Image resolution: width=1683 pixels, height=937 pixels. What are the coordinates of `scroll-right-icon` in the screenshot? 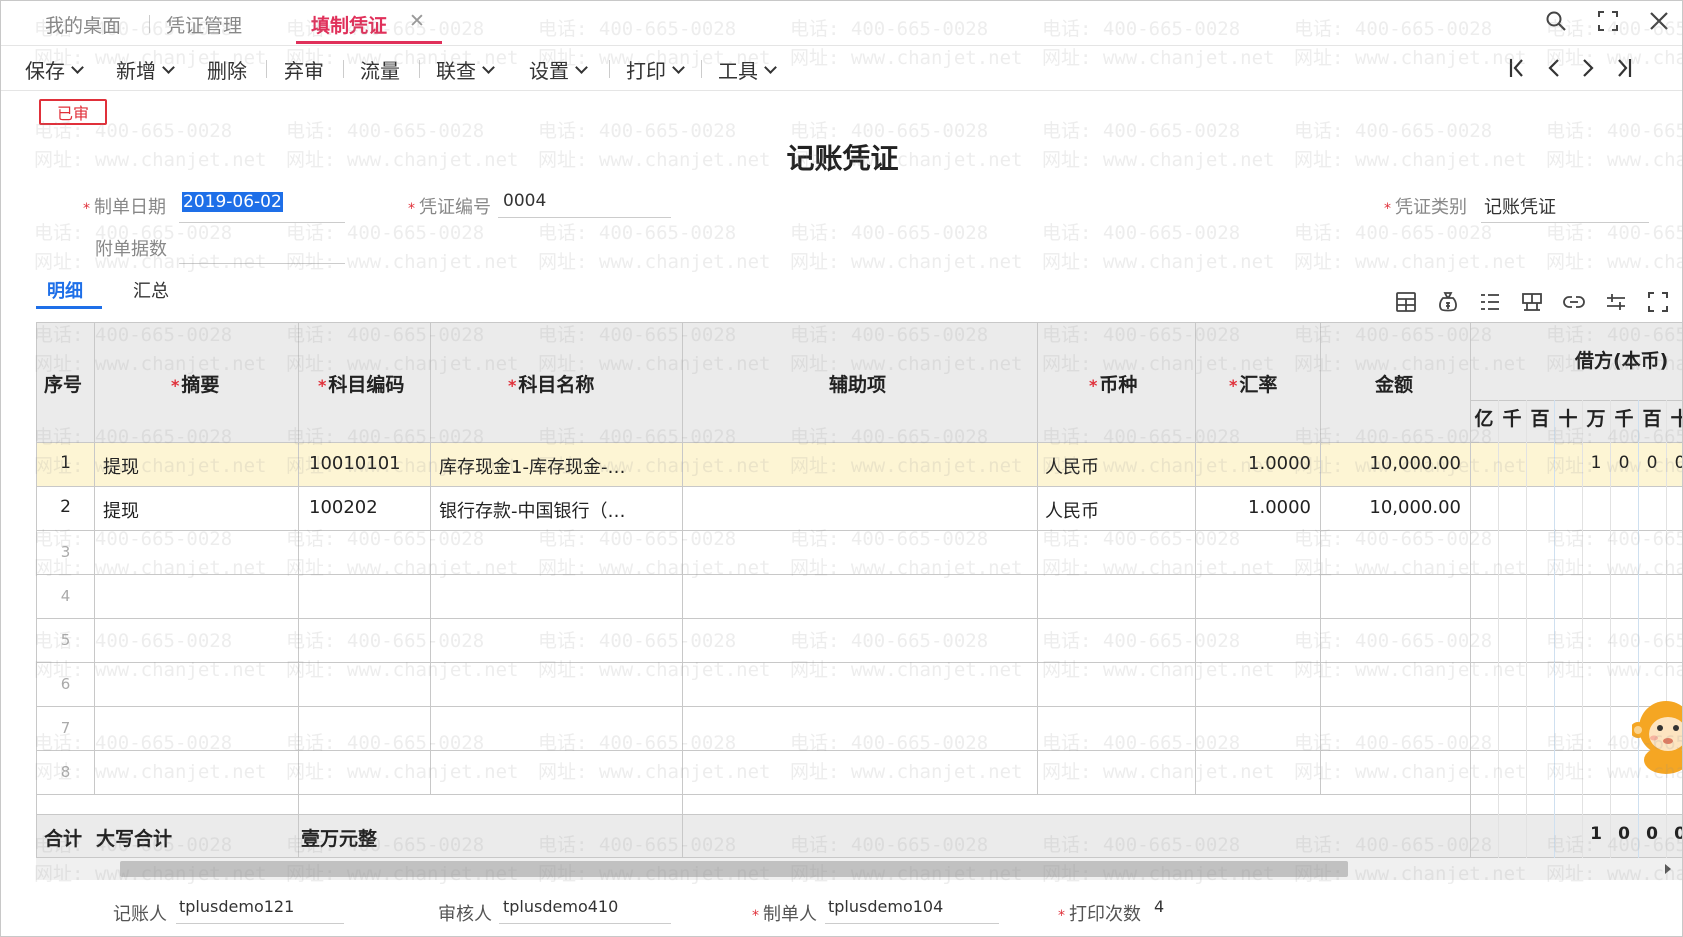 It's located at (1668, 869).